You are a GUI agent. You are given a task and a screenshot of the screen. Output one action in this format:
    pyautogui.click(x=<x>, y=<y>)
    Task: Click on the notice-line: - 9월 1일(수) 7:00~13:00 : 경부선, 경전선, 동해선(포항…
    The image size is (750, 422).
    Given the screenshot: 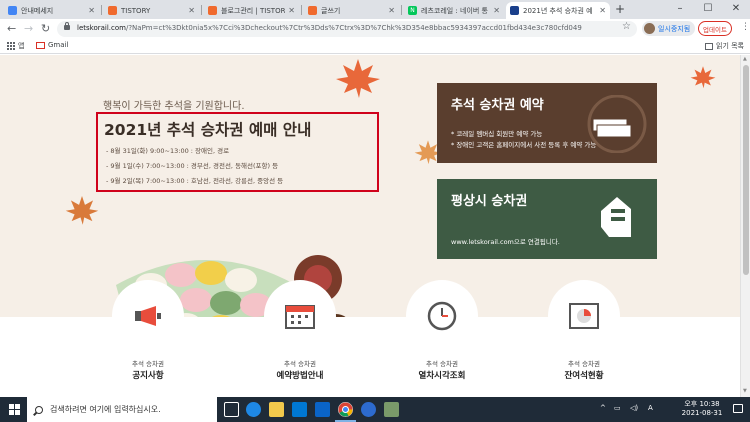 What is the action you would take?
    pyautogui.click(x=192, y=166)
    